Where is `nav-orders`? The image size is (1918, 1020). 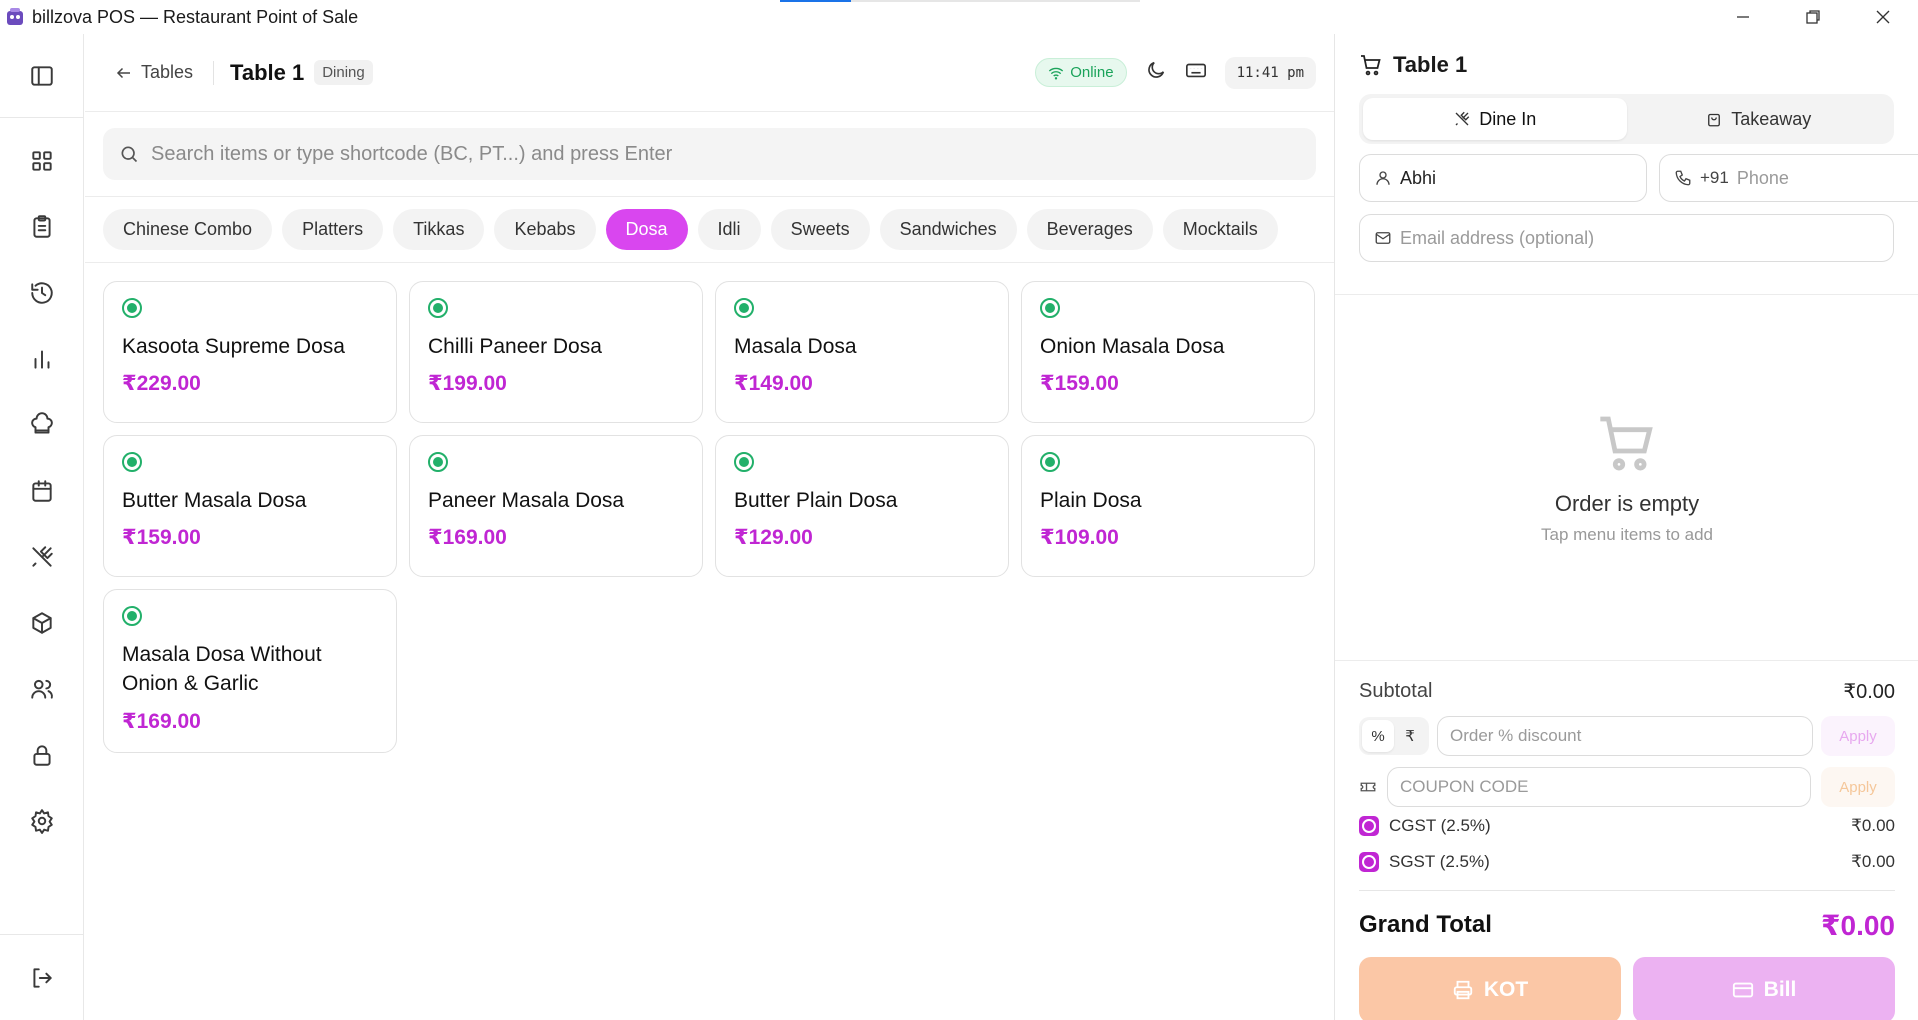
nav-orders is located at coordinates (41, 227).